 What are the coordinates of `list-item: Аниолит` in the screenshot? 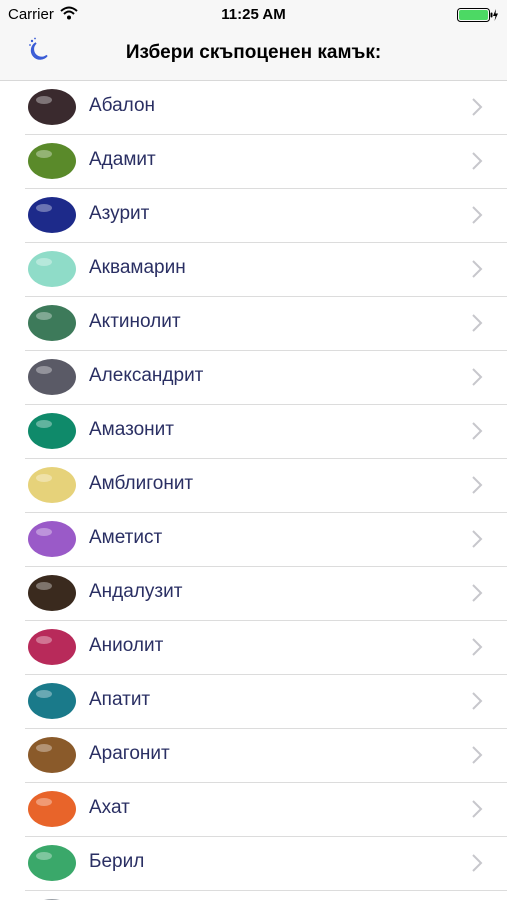 It's located at (266, 648).